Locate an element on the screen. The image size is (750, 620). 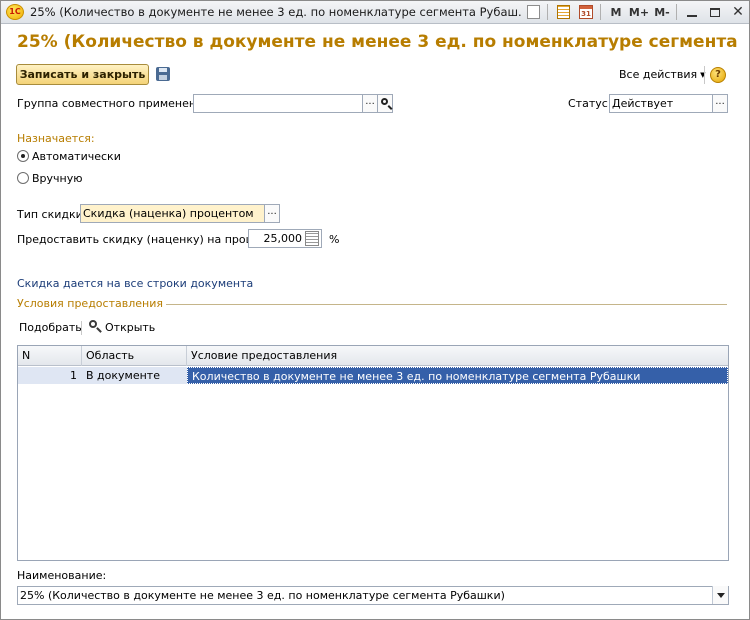
column-header-n: N is located at coordinates (50, 356).